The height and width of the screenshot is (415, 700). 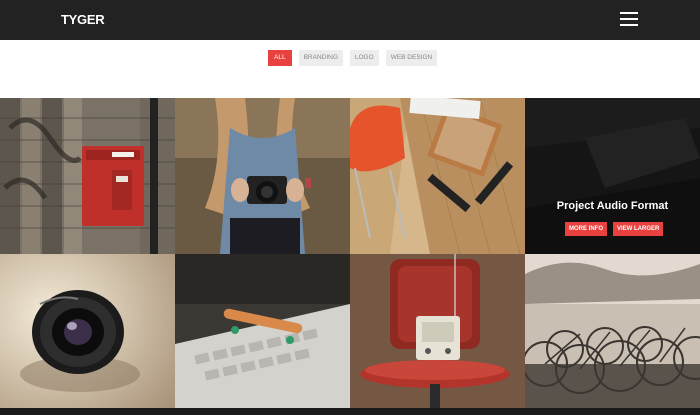 What do you see at coordinates (638, 229) in the screenshot?
I see `view-larger-button: VIEW LARGER` at bounding box center [638, 229].